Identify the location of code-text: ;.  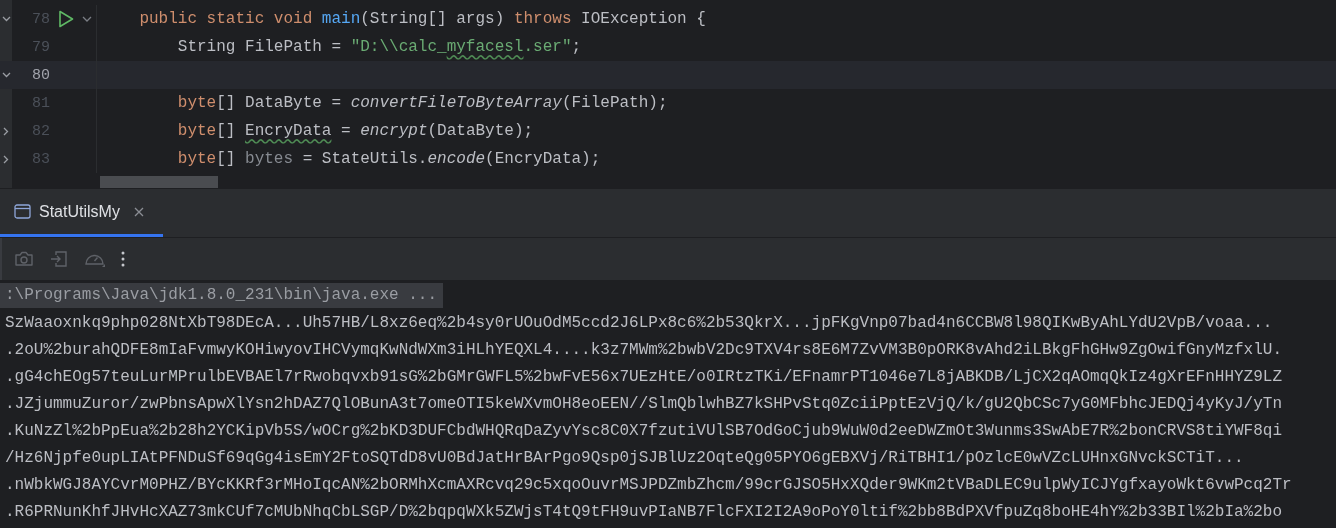
(576, 47).